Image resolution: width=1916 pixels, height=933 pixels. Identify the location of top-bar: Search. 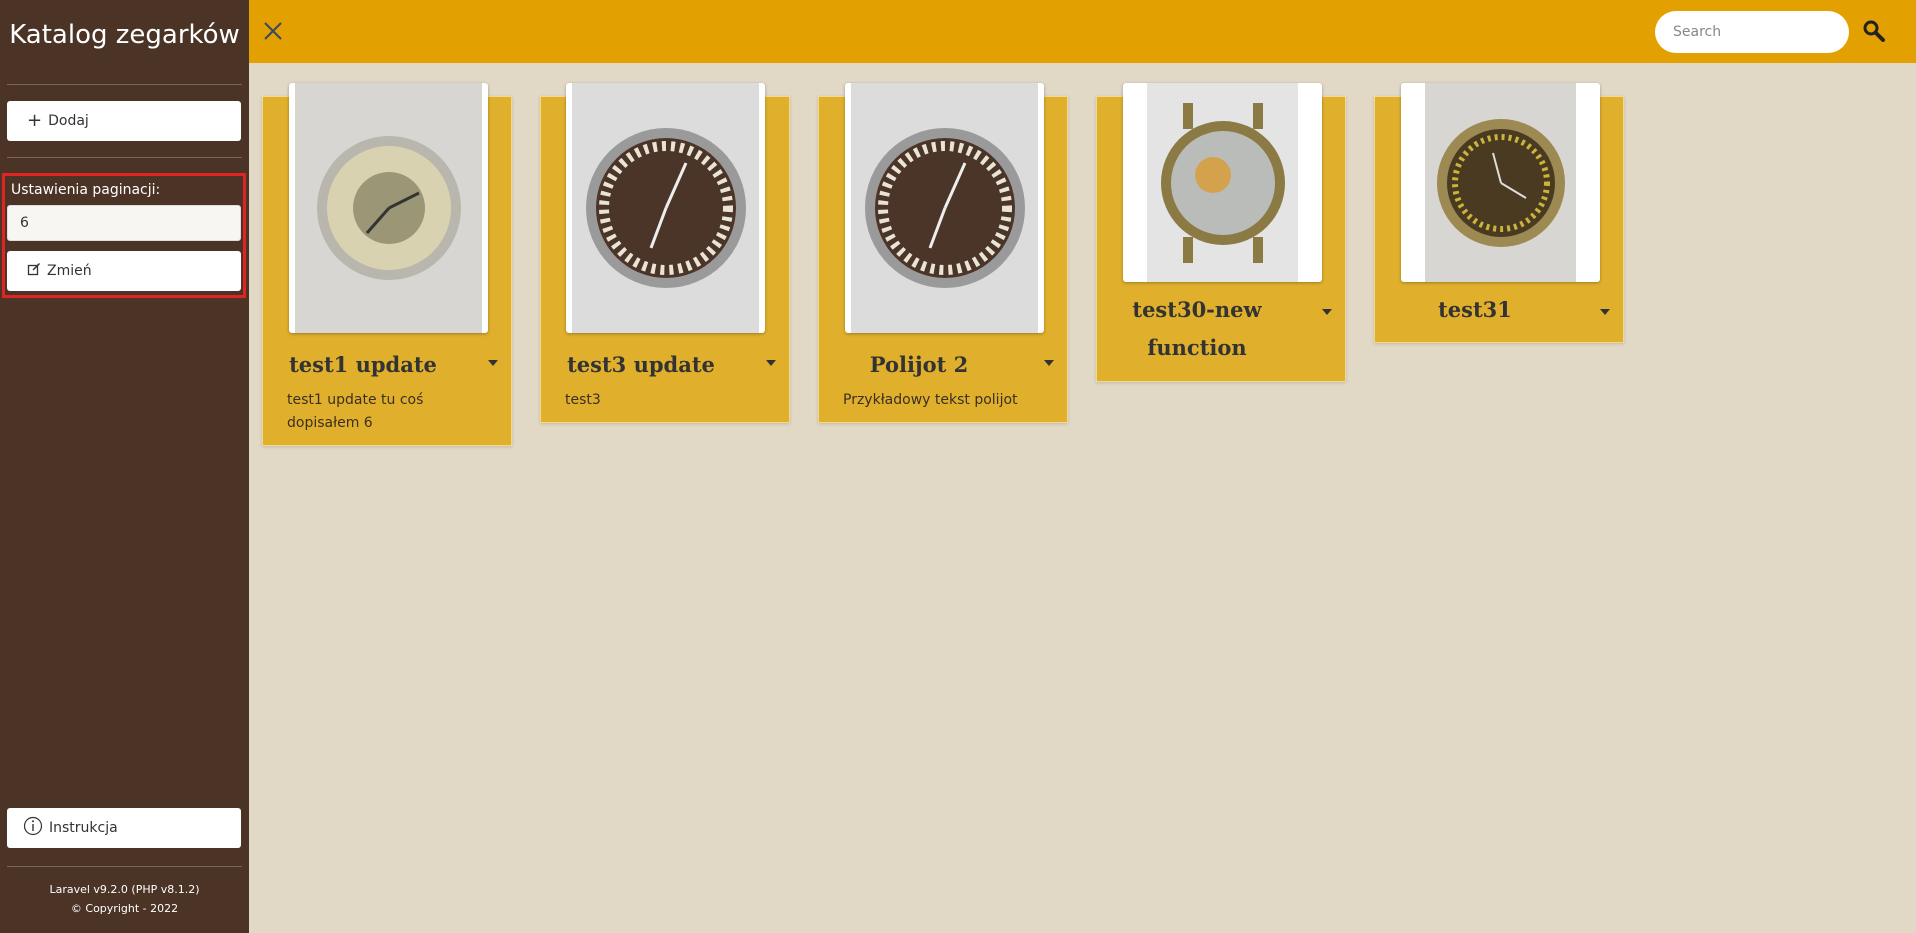
(1082, 31).